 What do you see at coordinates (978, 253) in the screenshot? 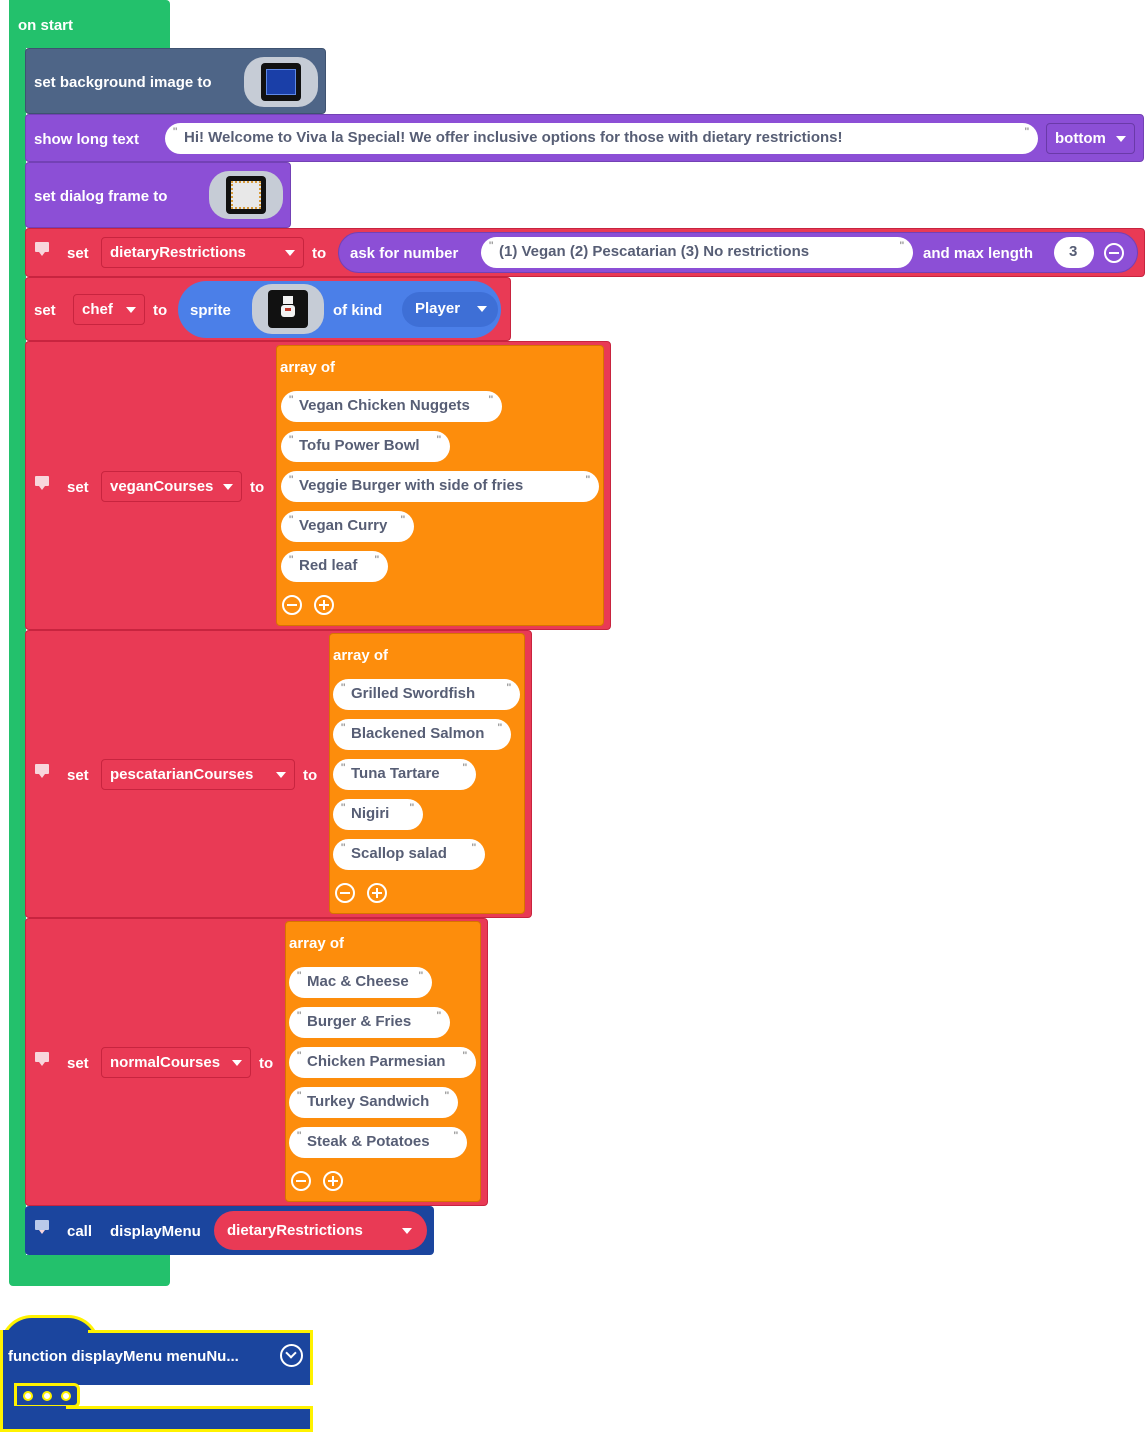
I see `max-length-label: and max length` at bounding box center [978, 253].